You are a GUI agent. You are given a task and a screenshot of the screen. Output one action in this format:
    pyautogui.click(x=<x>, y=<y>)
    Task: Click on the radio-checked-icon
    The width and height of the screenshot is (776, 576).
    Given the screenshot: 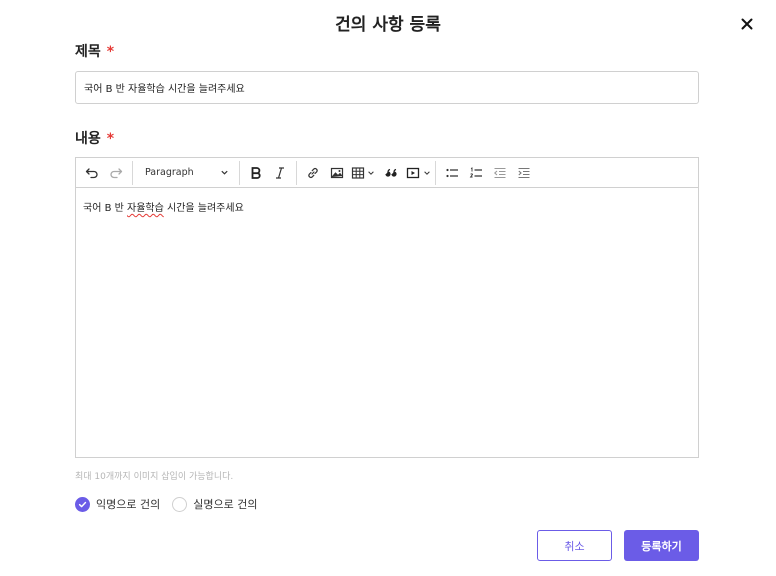 What is the action you would take?
    pyautogui.click(x=82, y=504)
    